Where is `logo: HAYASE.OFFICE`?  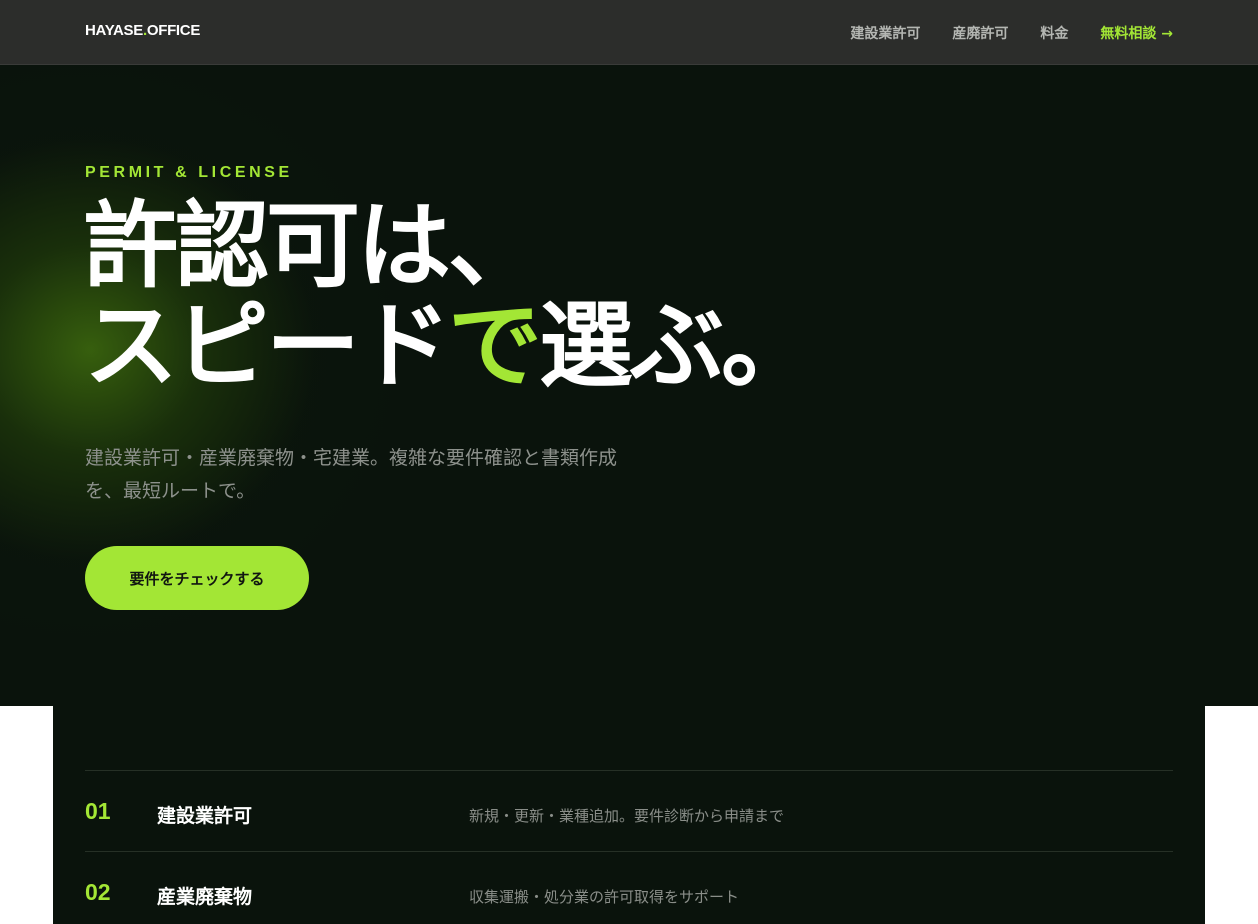
logo: HAYASE.OFFICE is located at coordinates (142, 30).